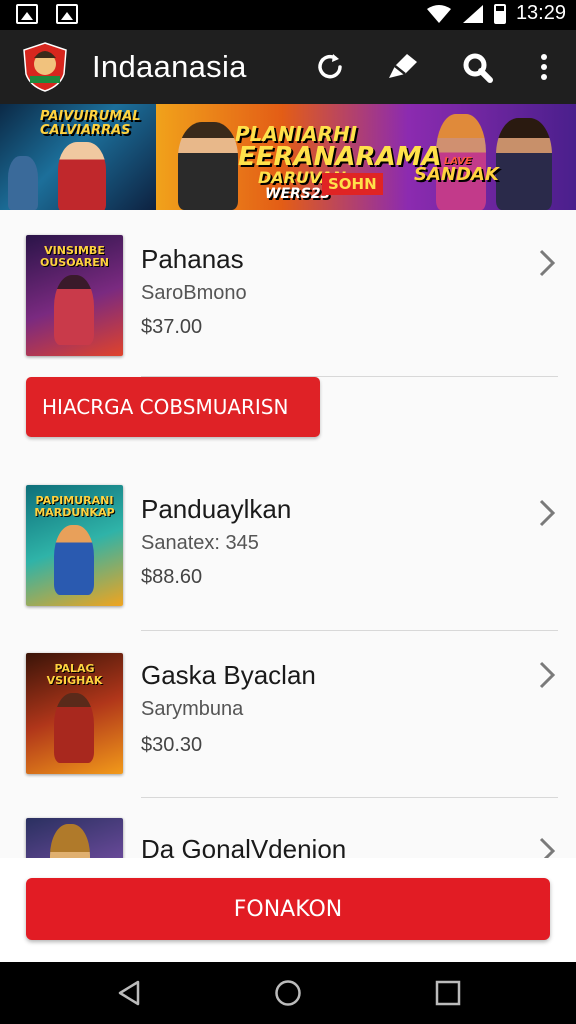  What do you see at coordinates (288, 15) in the screenshot?
I see `status-bar: 13:29` at bounding box center [288, 15].